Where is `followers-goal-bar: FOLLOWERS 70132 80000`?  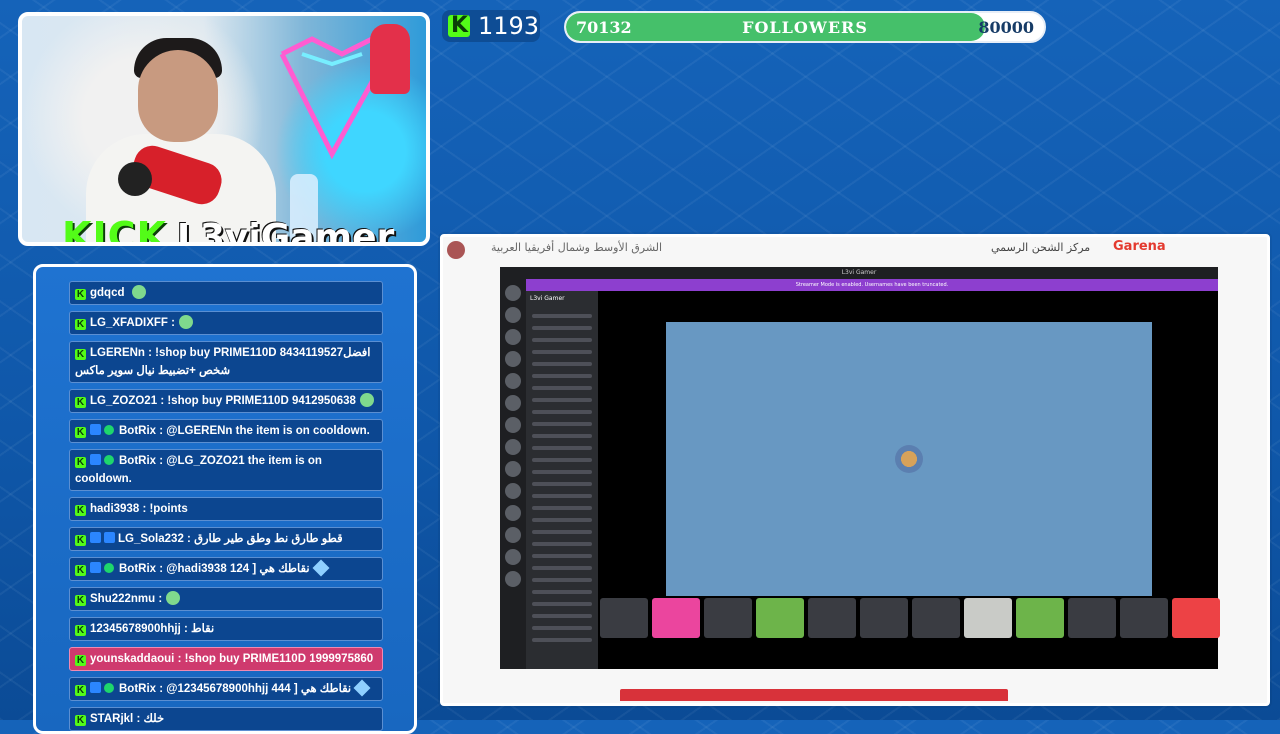 followers-goal-bar: FOLLOWERS 70132 80000 is located at coordinates (805, 27).